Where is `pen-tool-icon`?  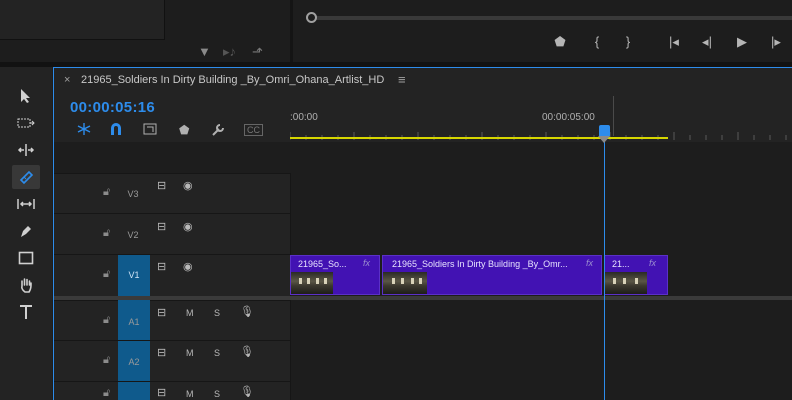 pen-tool-icon is located at coordinates (26, 231).